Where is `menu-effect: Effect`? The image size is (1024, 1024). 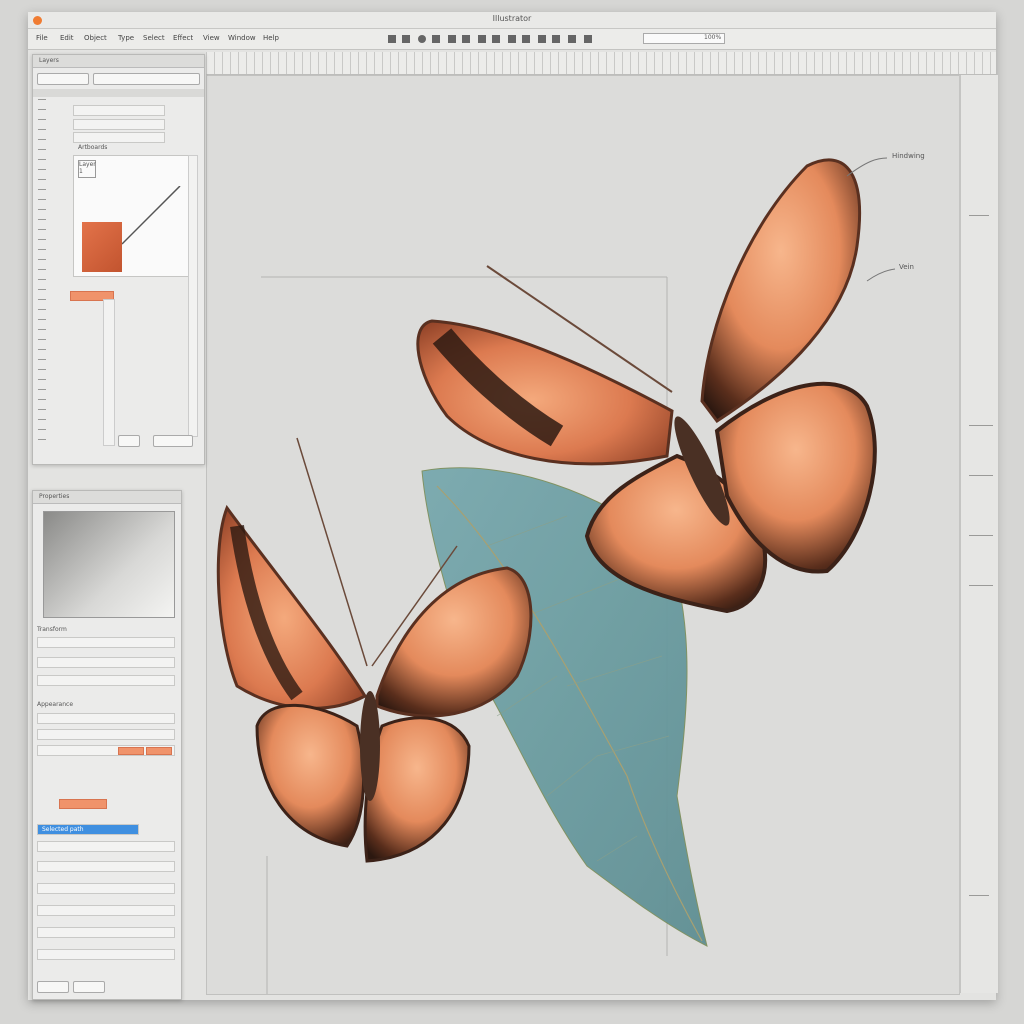 menu-effect: Effect is located at coordinates (183, 38).